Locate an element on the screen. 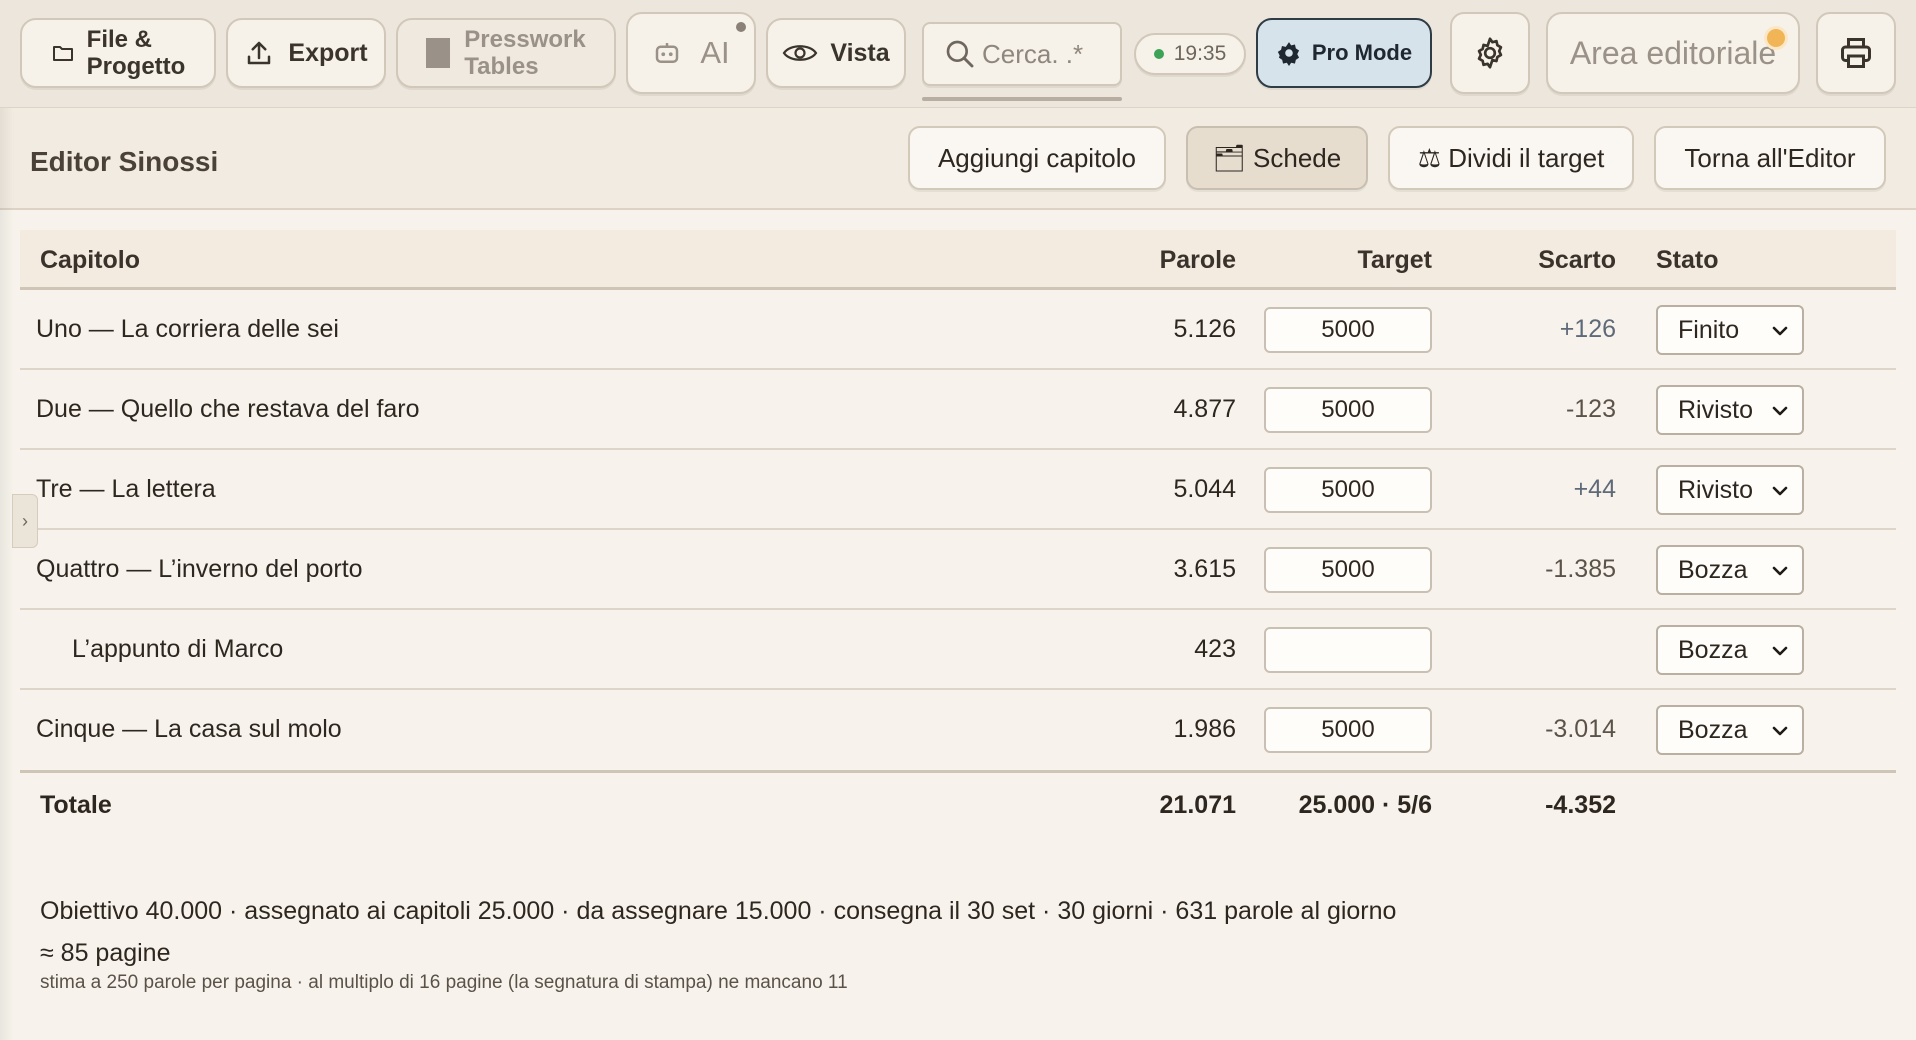  editorial-notification-badge is located at coordinates (1776, 38).